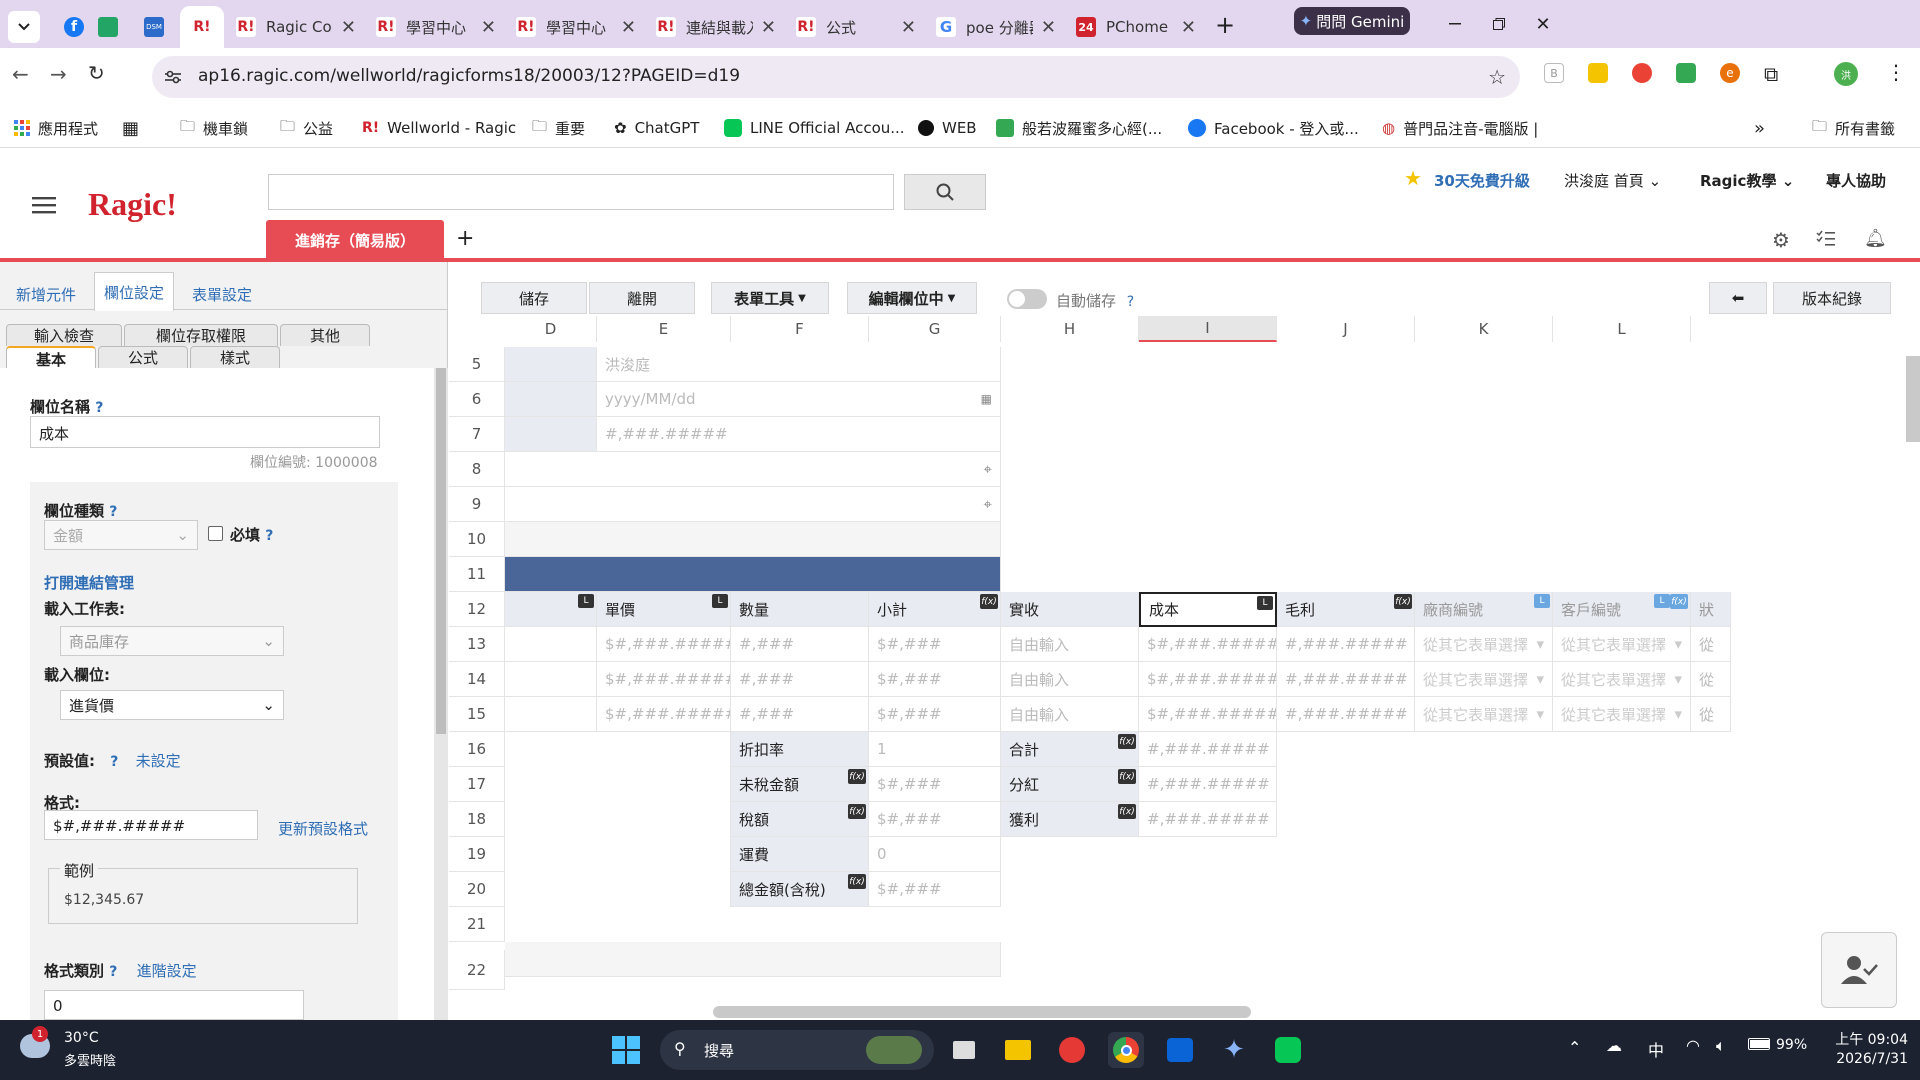 This screenshot has width=1920, height=1080. I want to click on grid-horizontal-scrollbar-thumb, so click(982, 1012).